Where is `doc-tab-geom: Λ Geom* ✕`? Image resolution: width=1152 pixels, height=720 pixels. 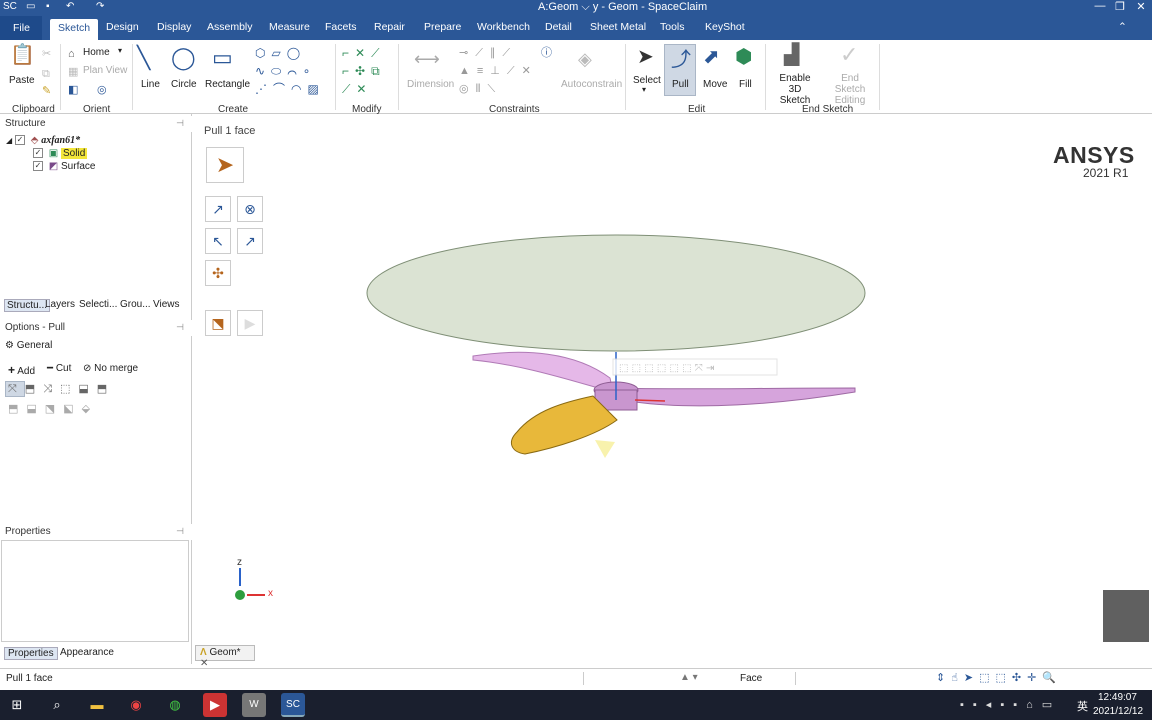
doc-tab-geom: Λ Geom* ✕ is located at coordinates (225, 657).